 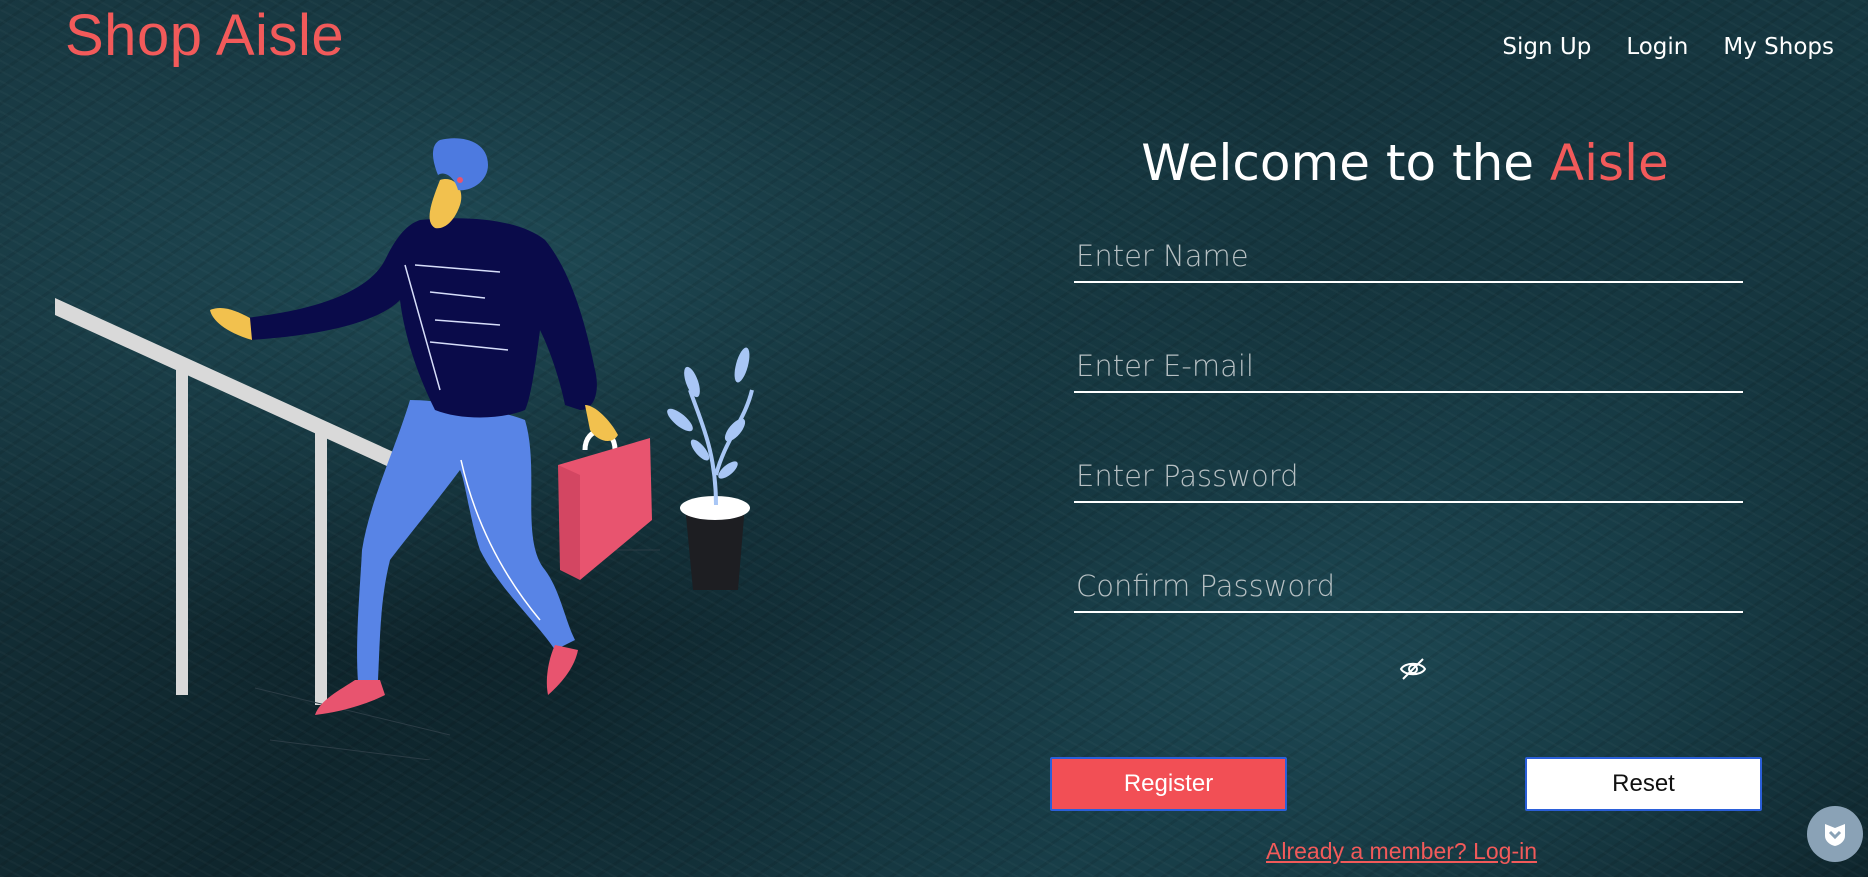 What do you see at coordinates (1401, 851) in the screenshot?
I see `login-link: Already a member? Log-in` at bounding box center [1401, 851].